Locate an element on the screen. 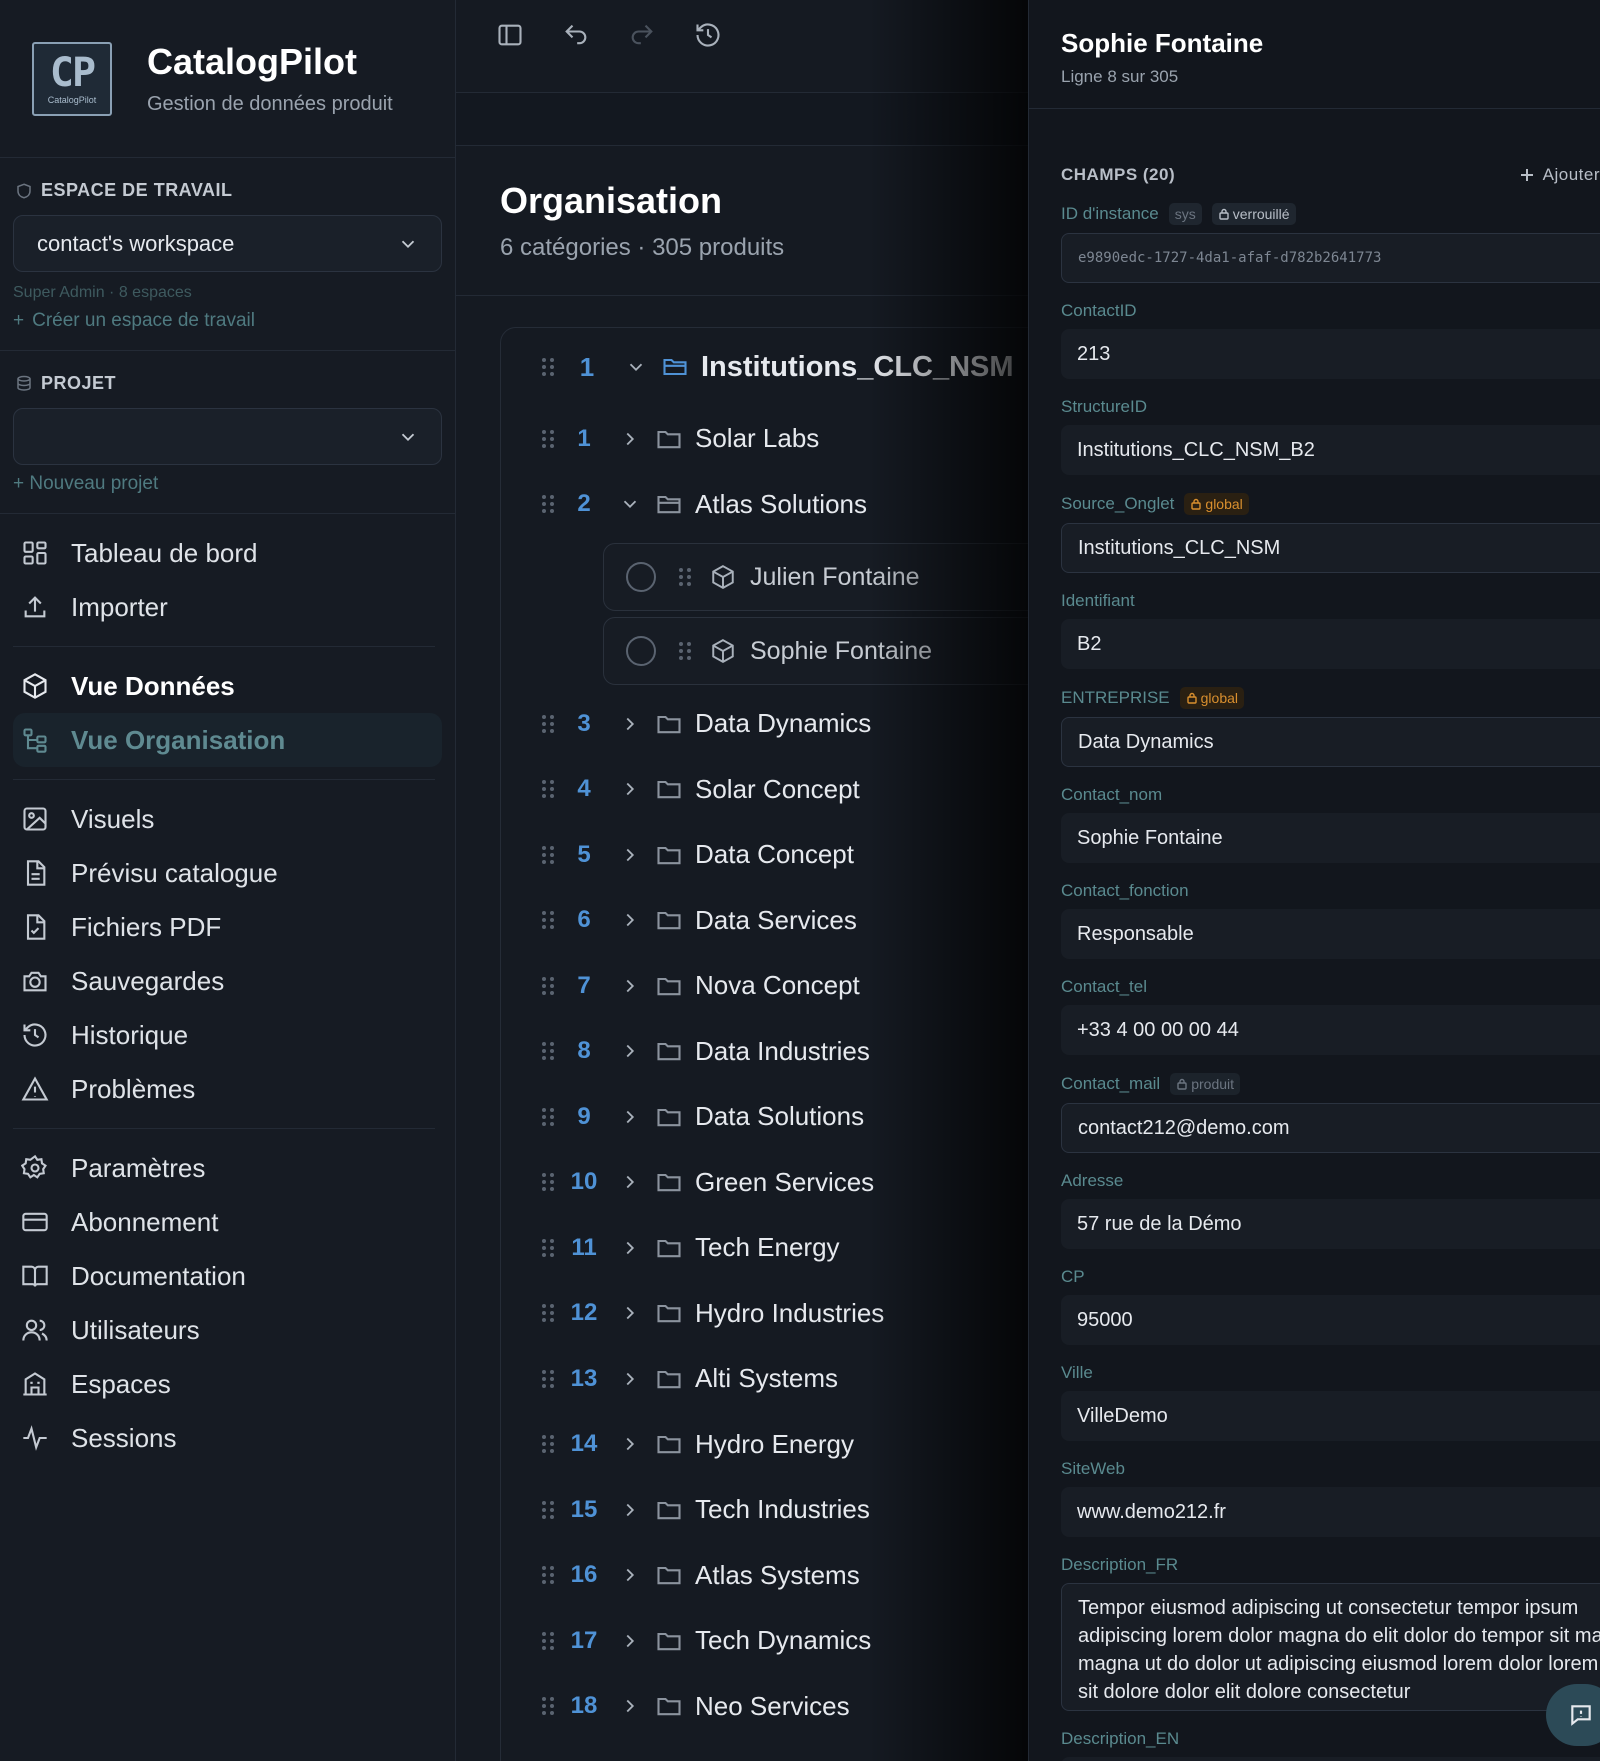 Image resolution: width=1600 pixels, height=1761 pixels. nav-item-visuals: Visuels is located at coordinates (227, 819).